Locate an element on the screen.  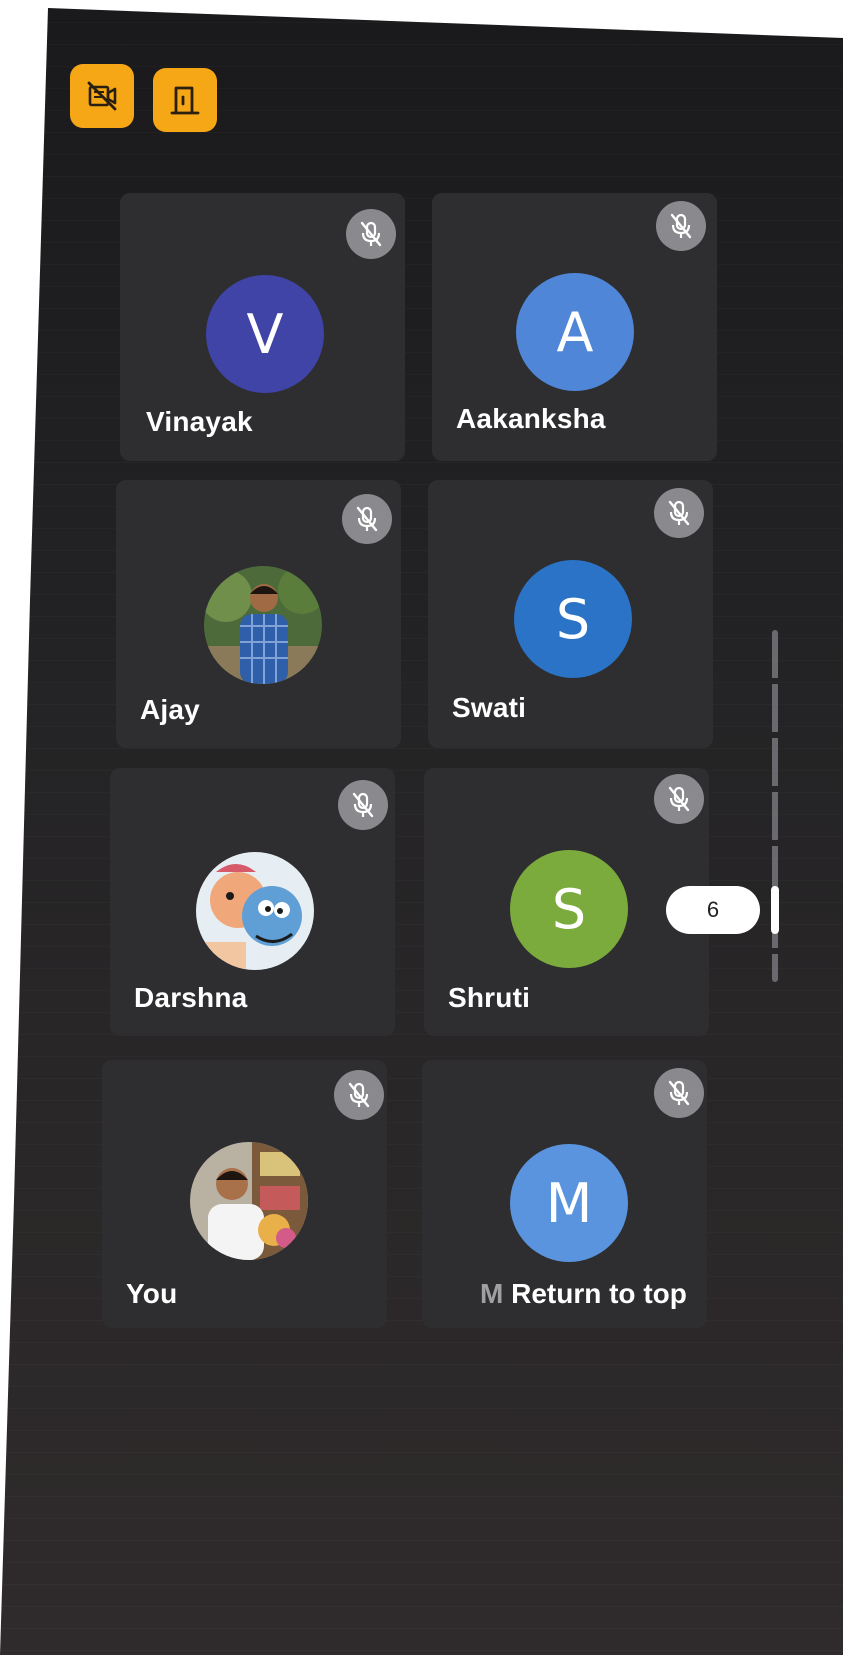
participant-name: Swati is located at coordinates (489, 707).